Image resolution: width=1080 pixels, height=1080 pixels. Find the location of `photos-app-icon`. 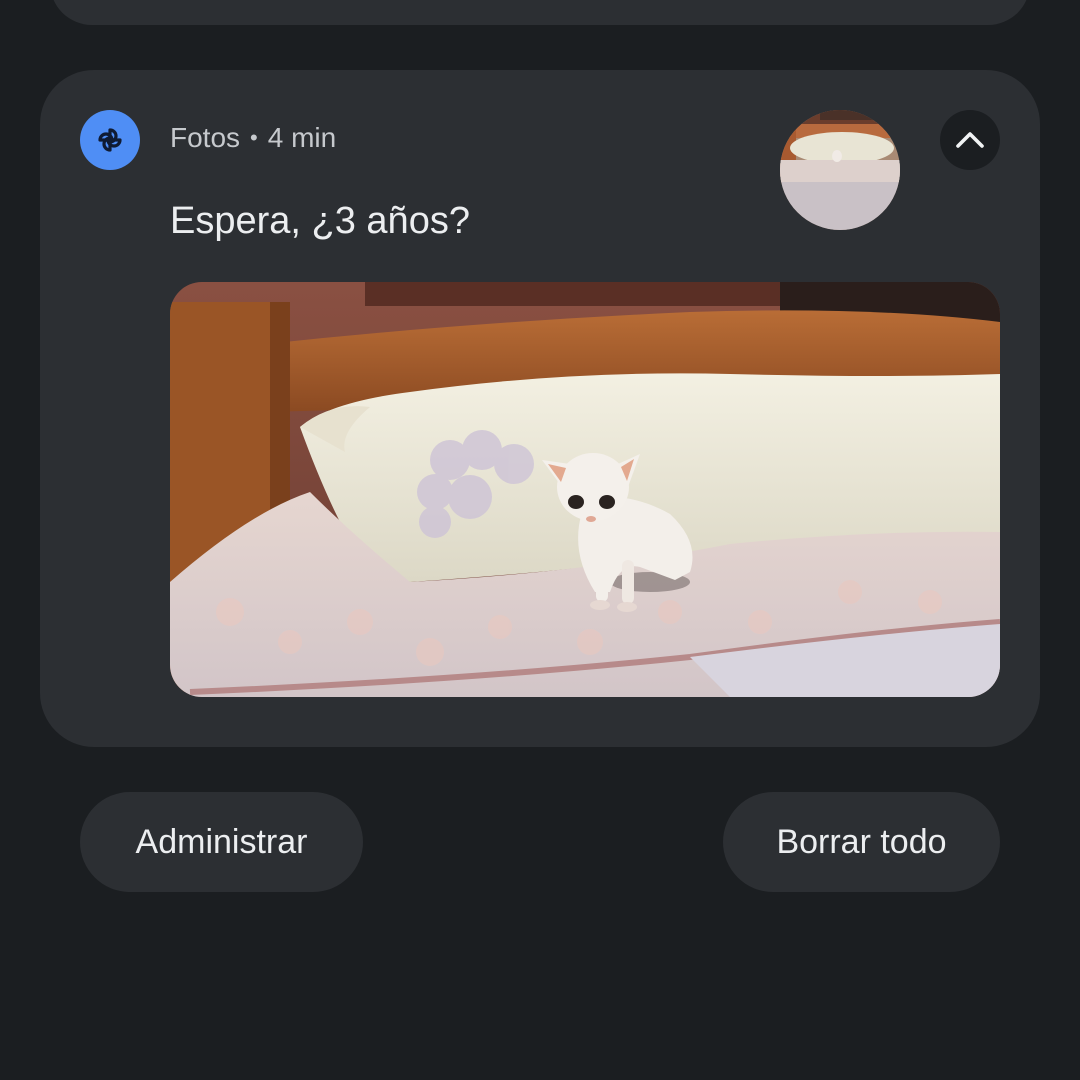

photos-app-icon is located at coordinates (110, 140).